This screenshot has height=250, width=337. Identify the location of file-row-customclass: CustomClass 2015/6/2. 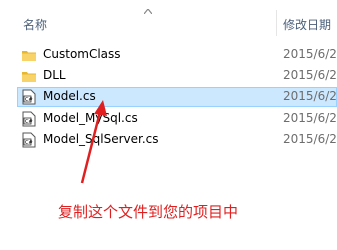
(177, 55).